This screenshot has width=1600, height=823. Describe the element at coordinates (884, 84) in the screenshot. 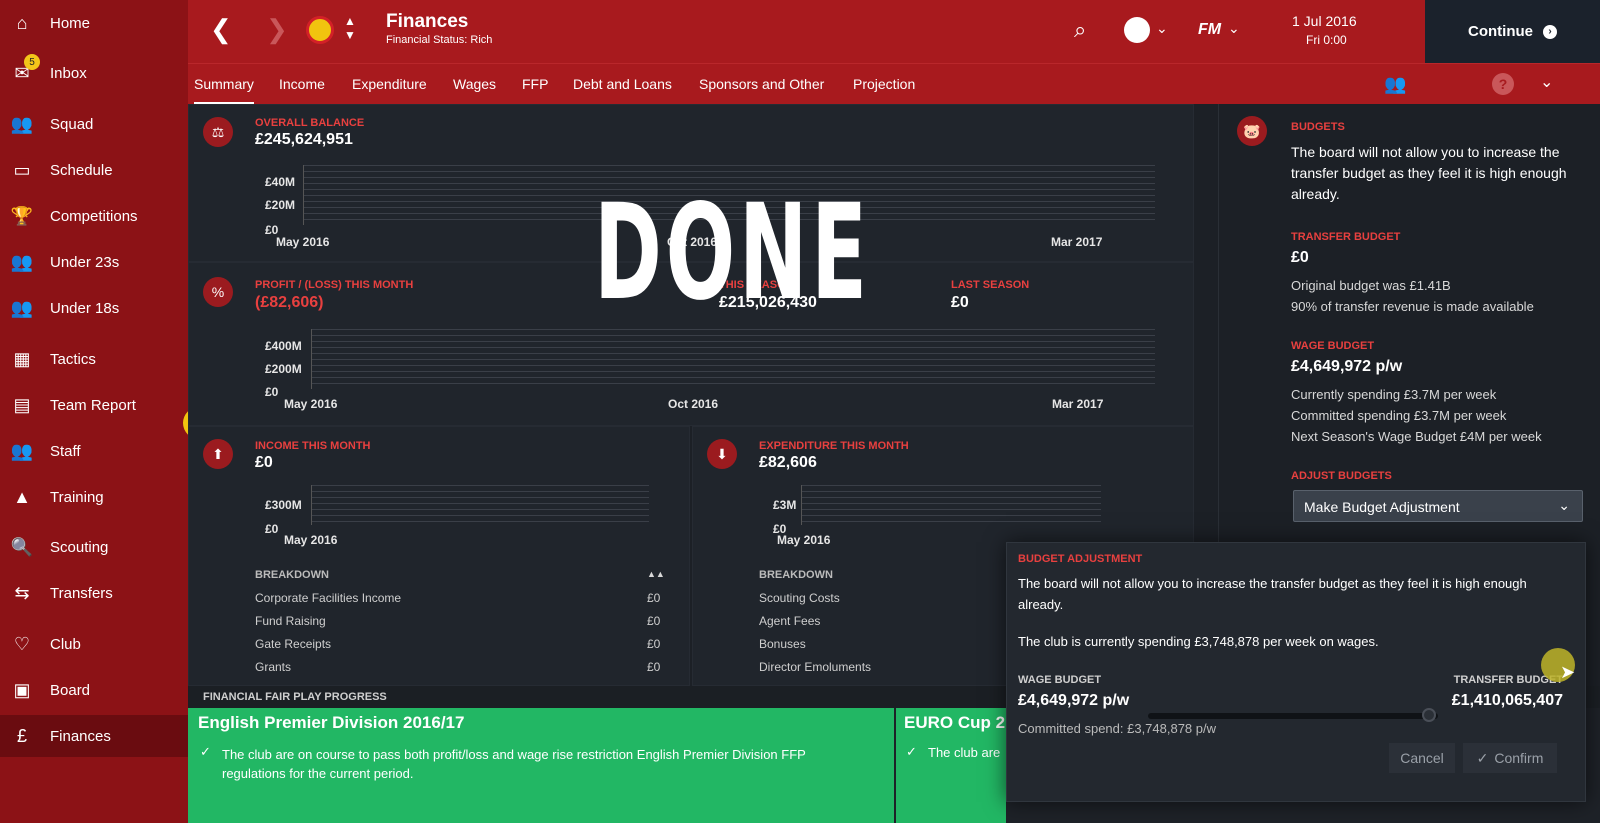

I see `tab-projection: Projection` at that location.